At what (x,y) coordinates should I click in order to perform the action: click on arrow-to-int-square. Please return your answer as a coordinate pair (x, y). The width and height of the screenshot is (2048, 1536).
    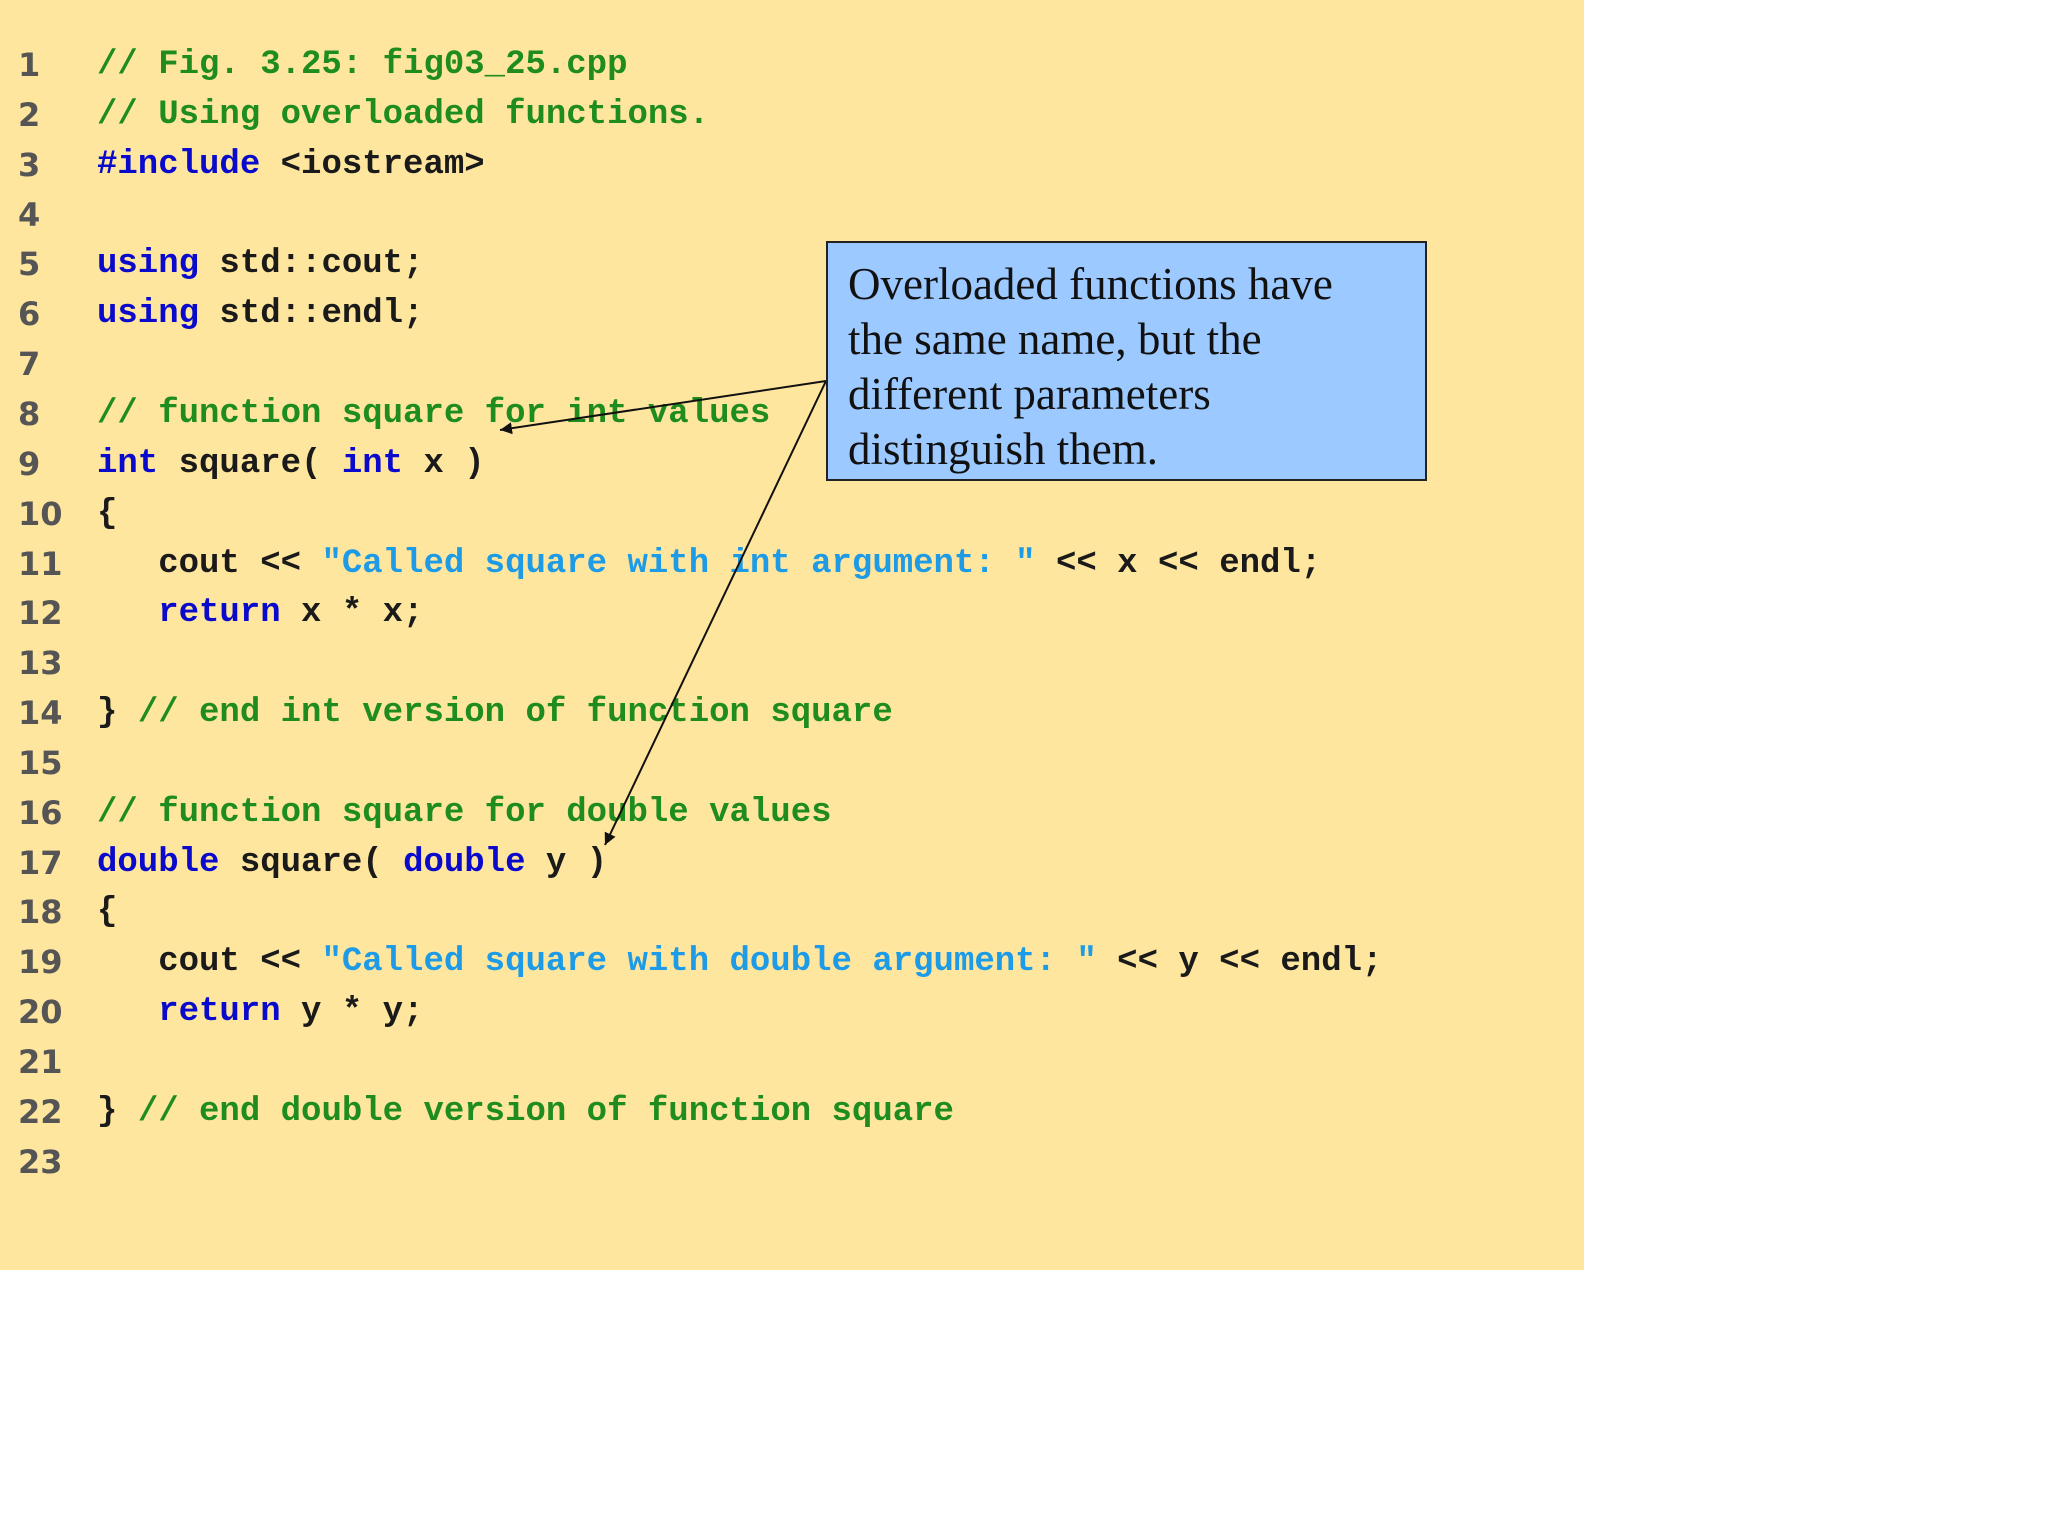
    Looking at the image, I should click on (663, 407).